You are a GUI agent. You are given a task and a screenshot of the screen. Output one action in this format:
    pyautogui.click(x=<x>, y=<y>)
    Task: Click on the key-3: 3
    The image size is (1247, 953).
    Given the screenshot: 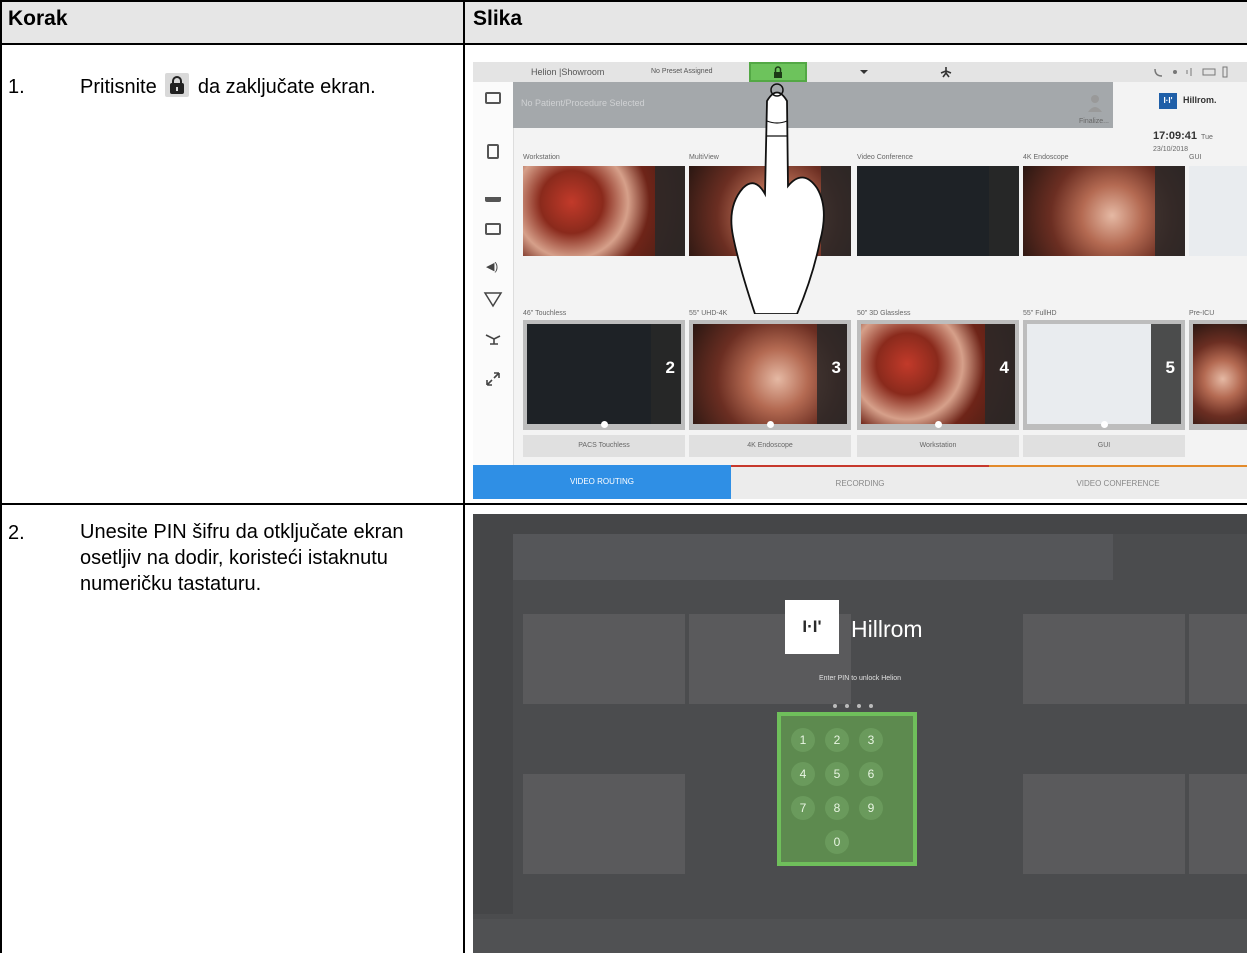 What is the action you would take?
    pyautogui.click(x=871, y=740)
    